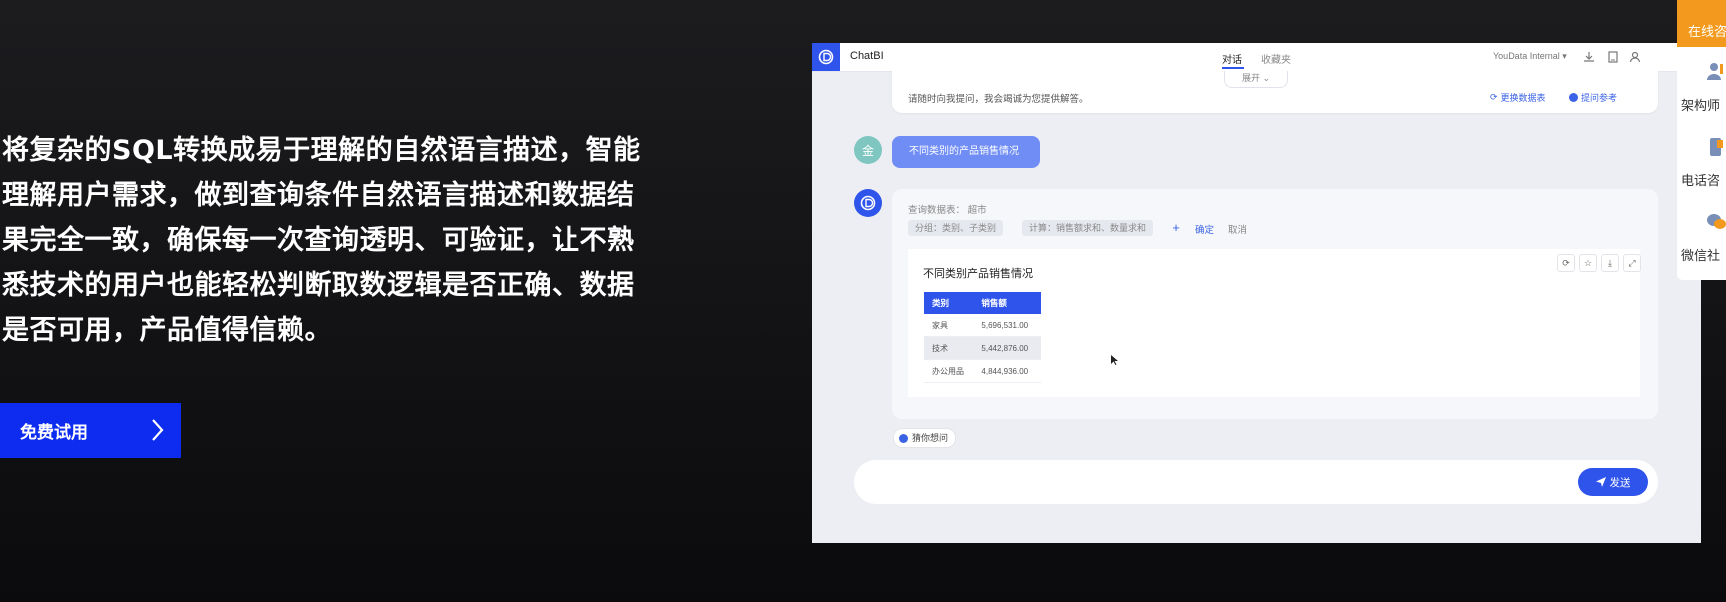 The image size is (1726, 602). What do you see at coordinates (54, 433) in the screenshot?
I see `free-trial-label: 免费试用` at bounding box center [54, 433].